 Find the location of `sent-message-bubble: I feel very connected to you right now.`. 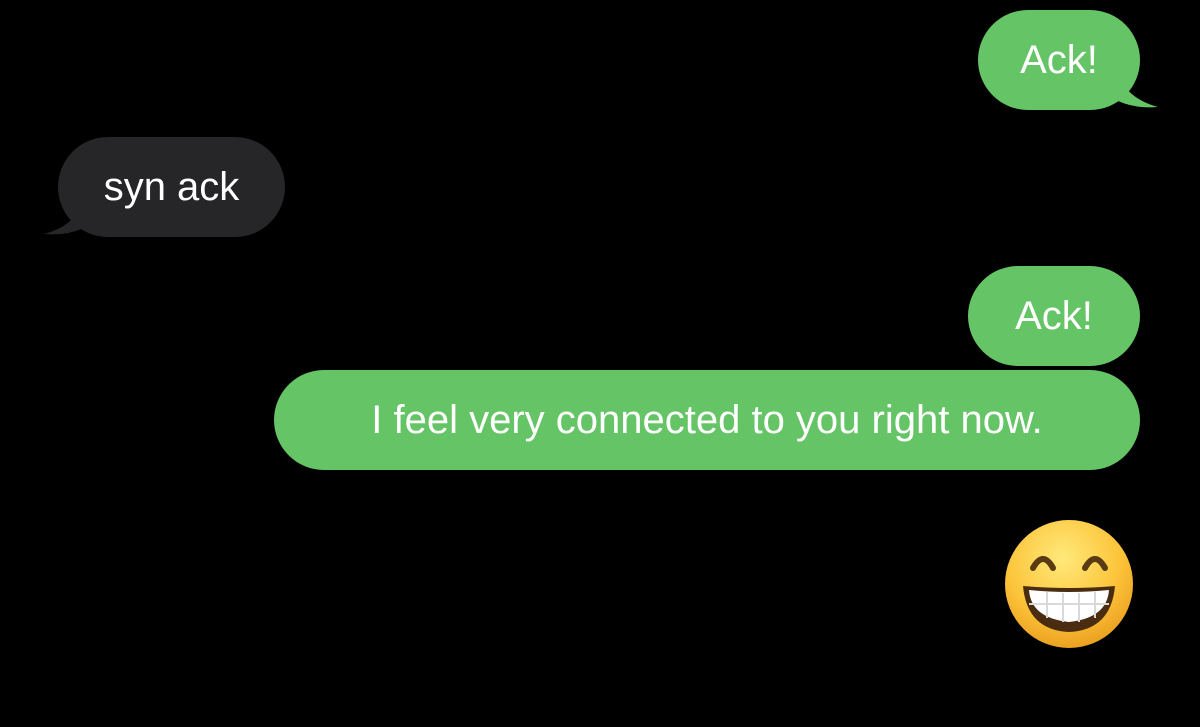

sent-message-bubble: I feel very connected to you right now. is located at coordinates (707, 420).